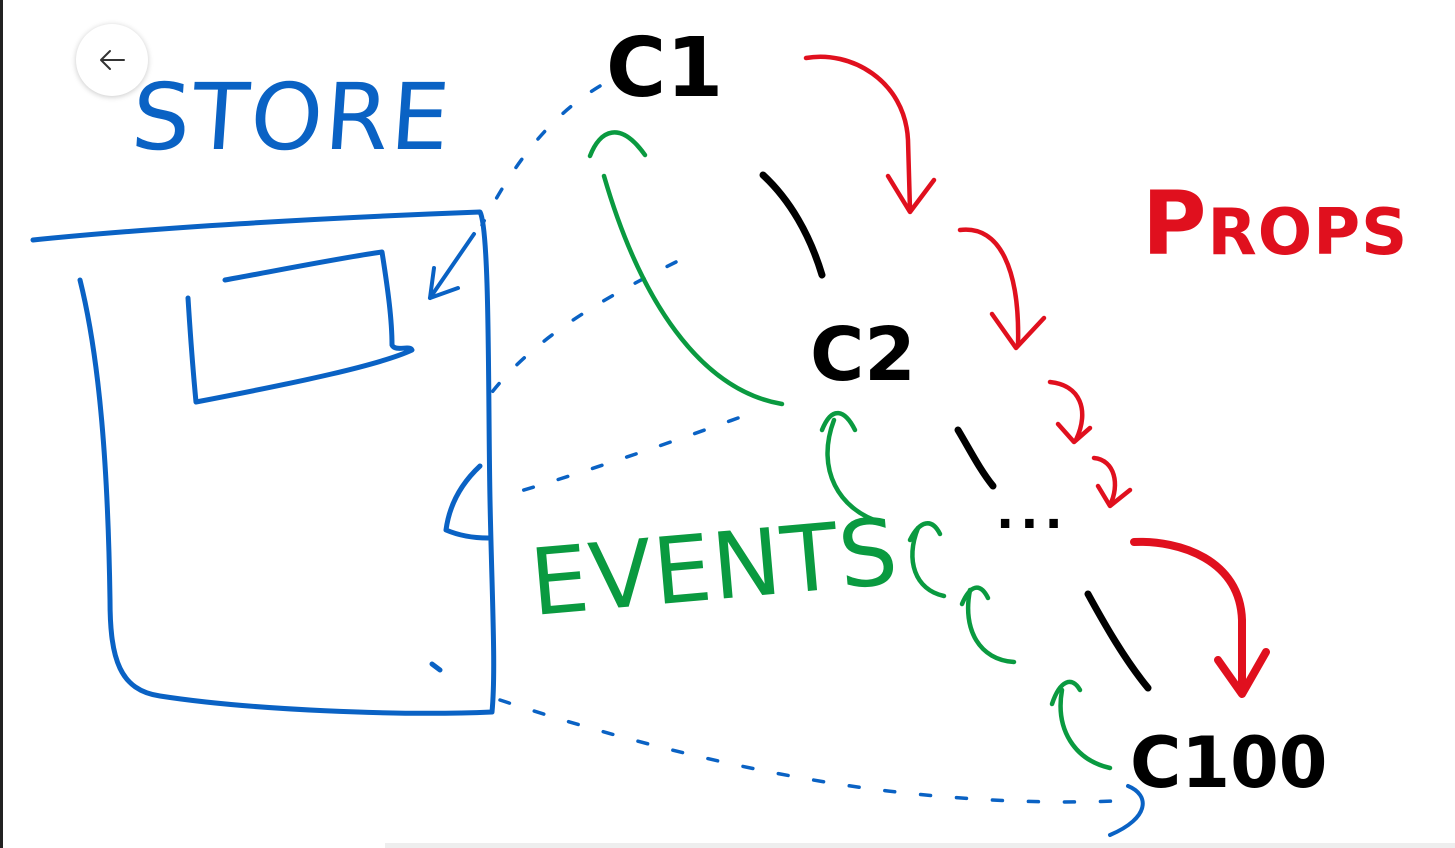  I want to click on props-label: PROPS, so click(1275, 223).